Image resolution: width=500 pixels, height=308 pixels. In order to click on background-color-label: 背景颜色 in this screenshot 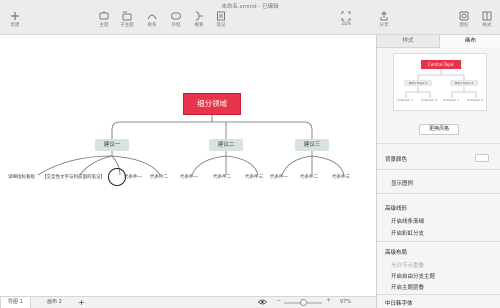, I will do `click(396, 160)`.